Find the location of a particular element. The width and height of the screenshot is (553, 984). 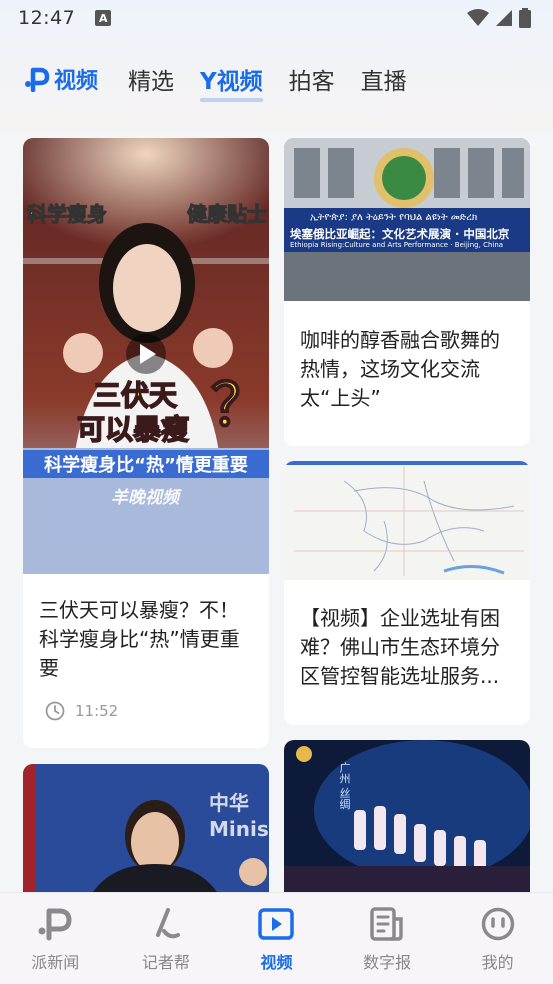

status-indicators is located at coordinates (499, 18).